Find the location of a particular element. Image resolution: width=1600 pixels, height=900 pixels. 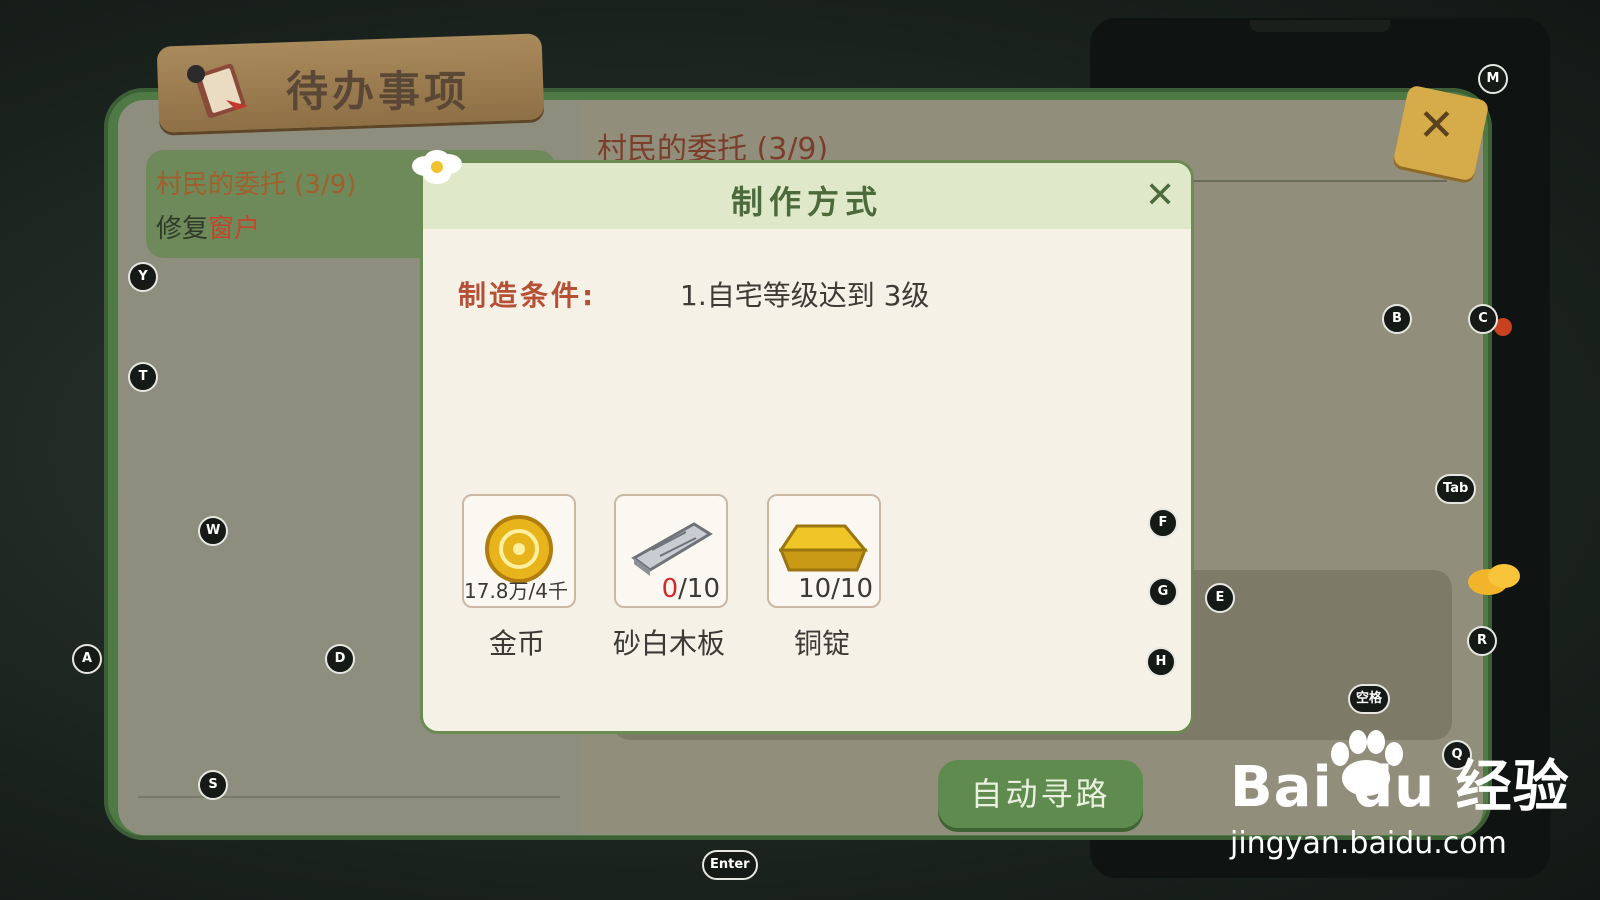

key-hint-c: C is located at coordinates (1483, 319).